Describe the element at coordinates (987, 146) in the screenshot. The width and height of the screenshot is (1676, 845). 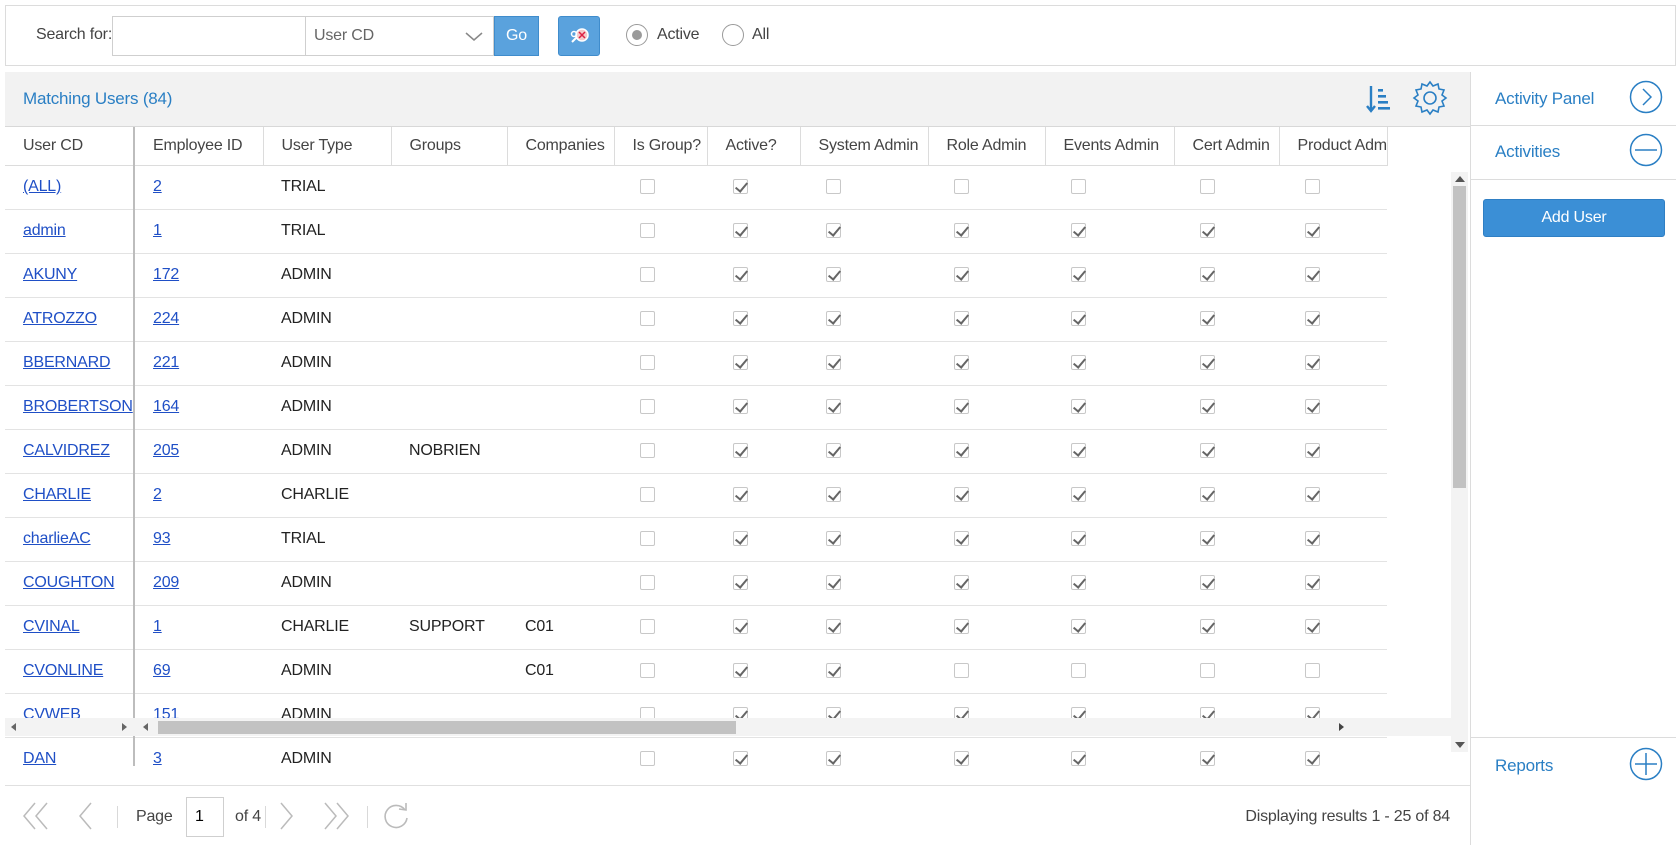
I see `column-header: Role Admin` at that location.